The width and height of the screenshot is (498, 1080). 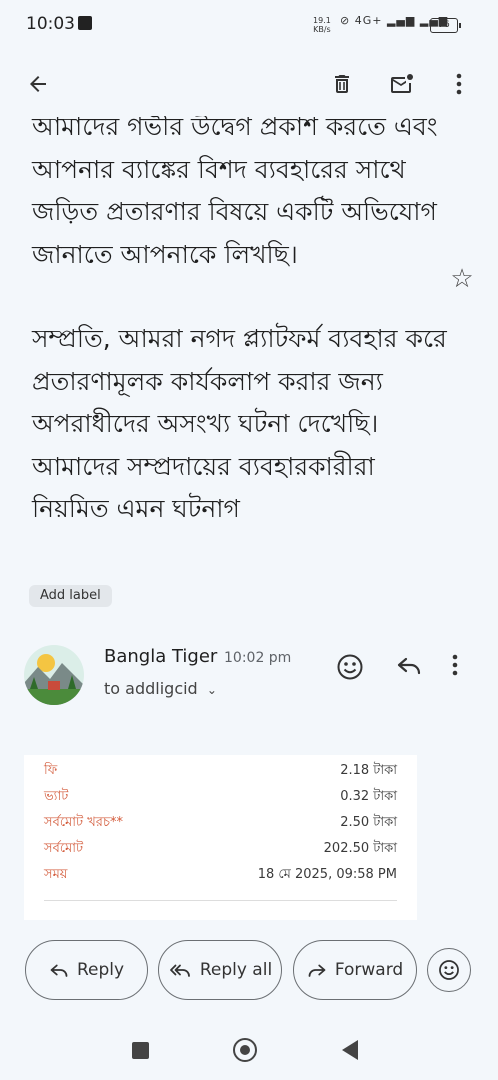 What do you see at coordinates (322, 25) in the screenshot?
I see `network-speed: 19.1 KB/s` at bounding box center [322, 25].